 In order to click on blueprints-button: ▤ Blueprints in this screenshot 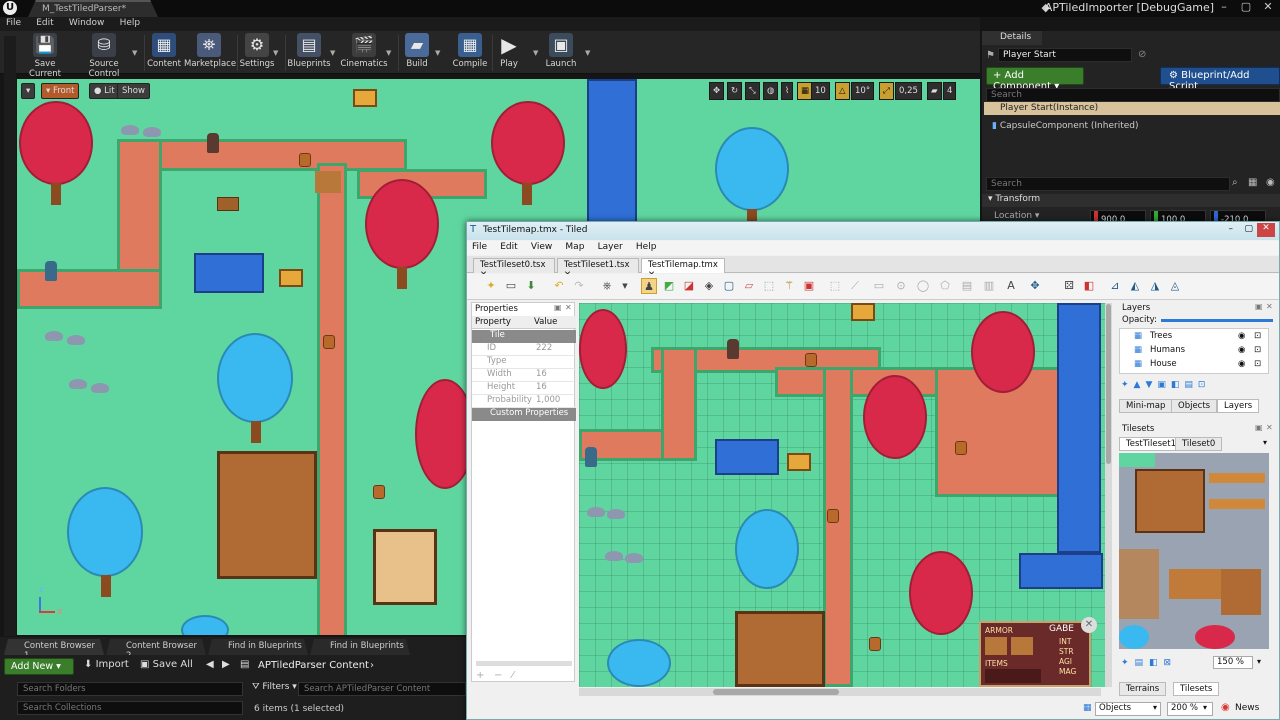, I will do `click(309, 53)`.